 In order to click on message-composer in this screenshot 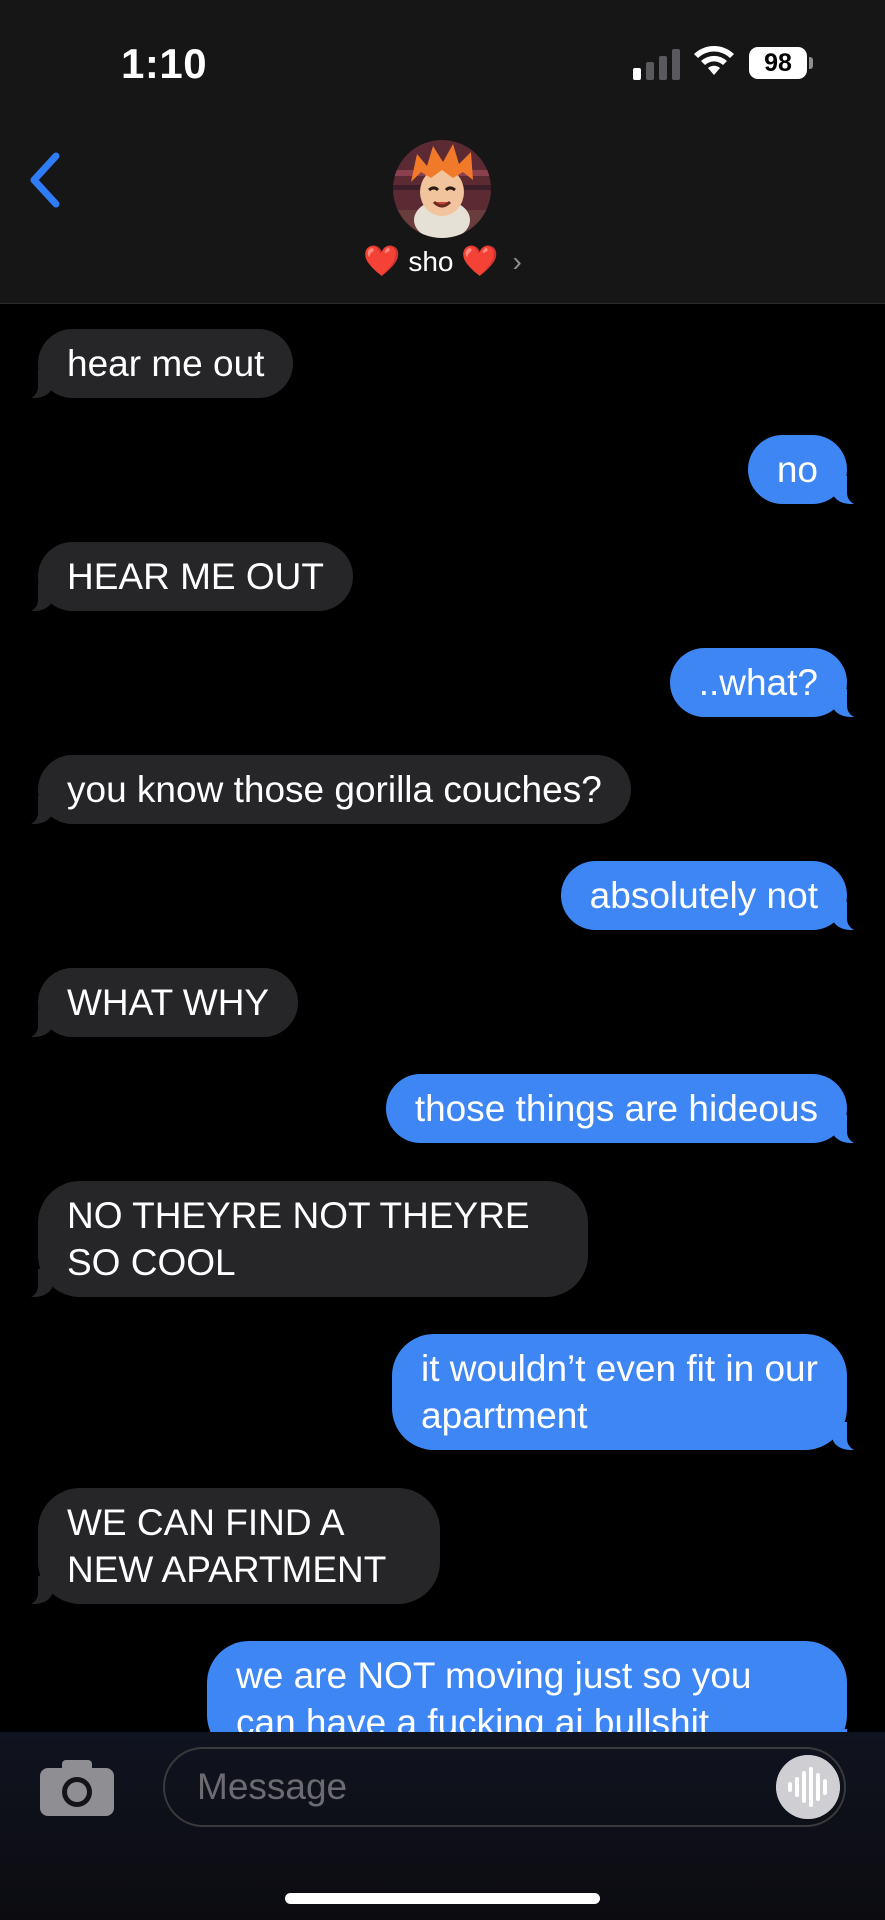, I will do `click(442, 1826)`.